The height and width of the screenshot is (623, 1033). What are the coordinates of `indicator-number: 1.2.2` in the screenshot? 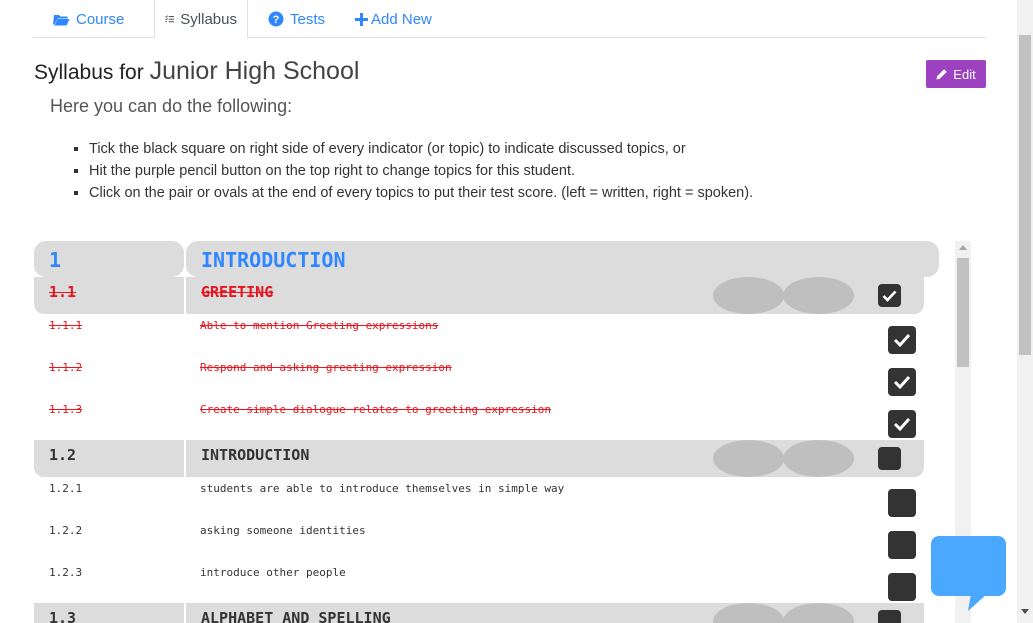 It's located at (66, 530).